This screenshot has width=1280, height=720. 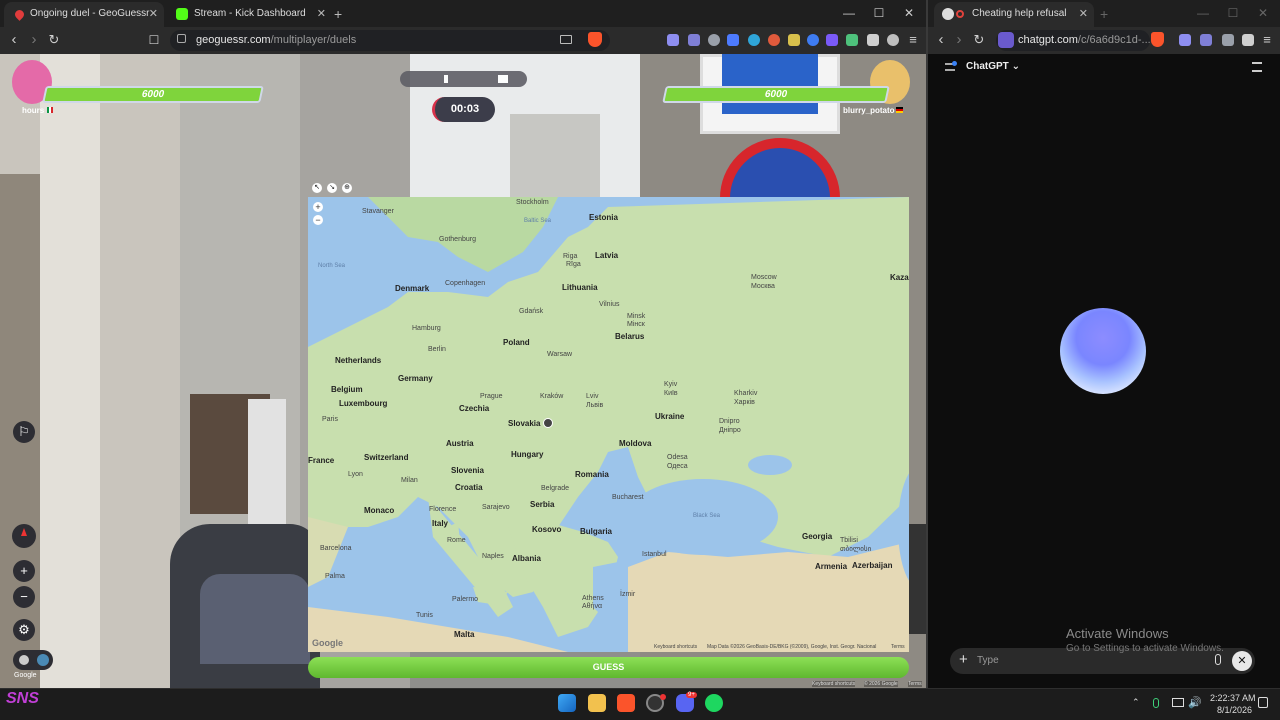 I want to click on start-windows-icon, so click(x=567, y=703).